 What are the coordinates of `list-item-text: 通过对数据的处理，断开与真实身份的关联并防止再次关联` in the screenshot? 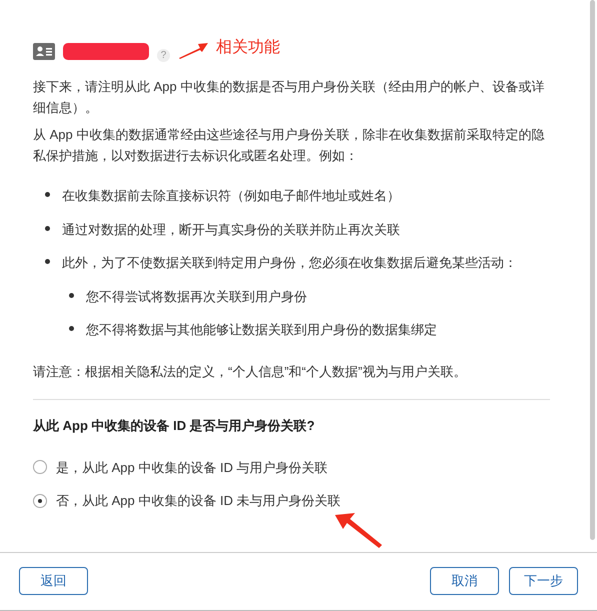 It's located at (231, 229).